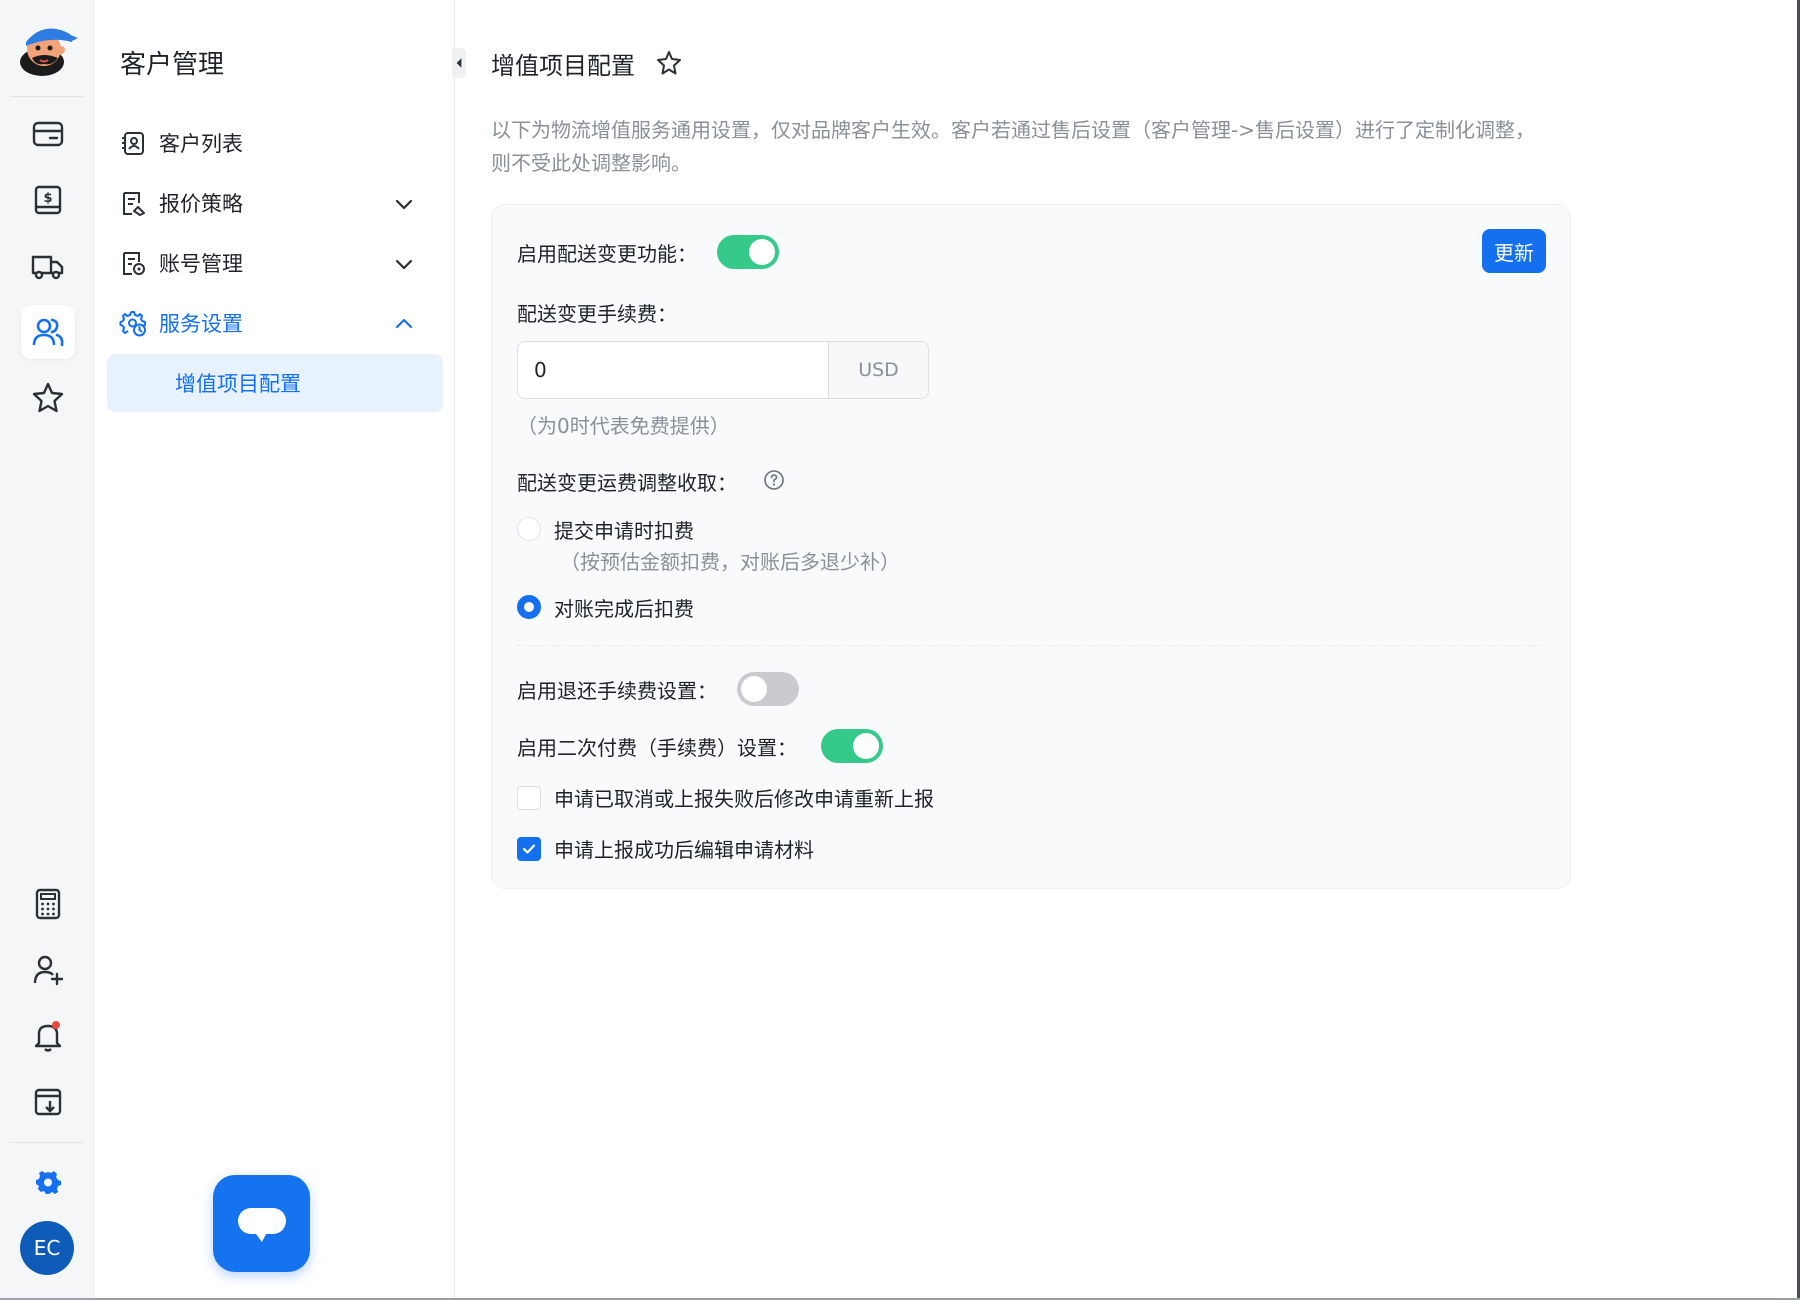 This screenshot has height=1300, width=1800. Describe the element at coordinates (275, 203) in the screenshot. I see `sidebar-item-pricing-strategy: 报价策略` at that location.